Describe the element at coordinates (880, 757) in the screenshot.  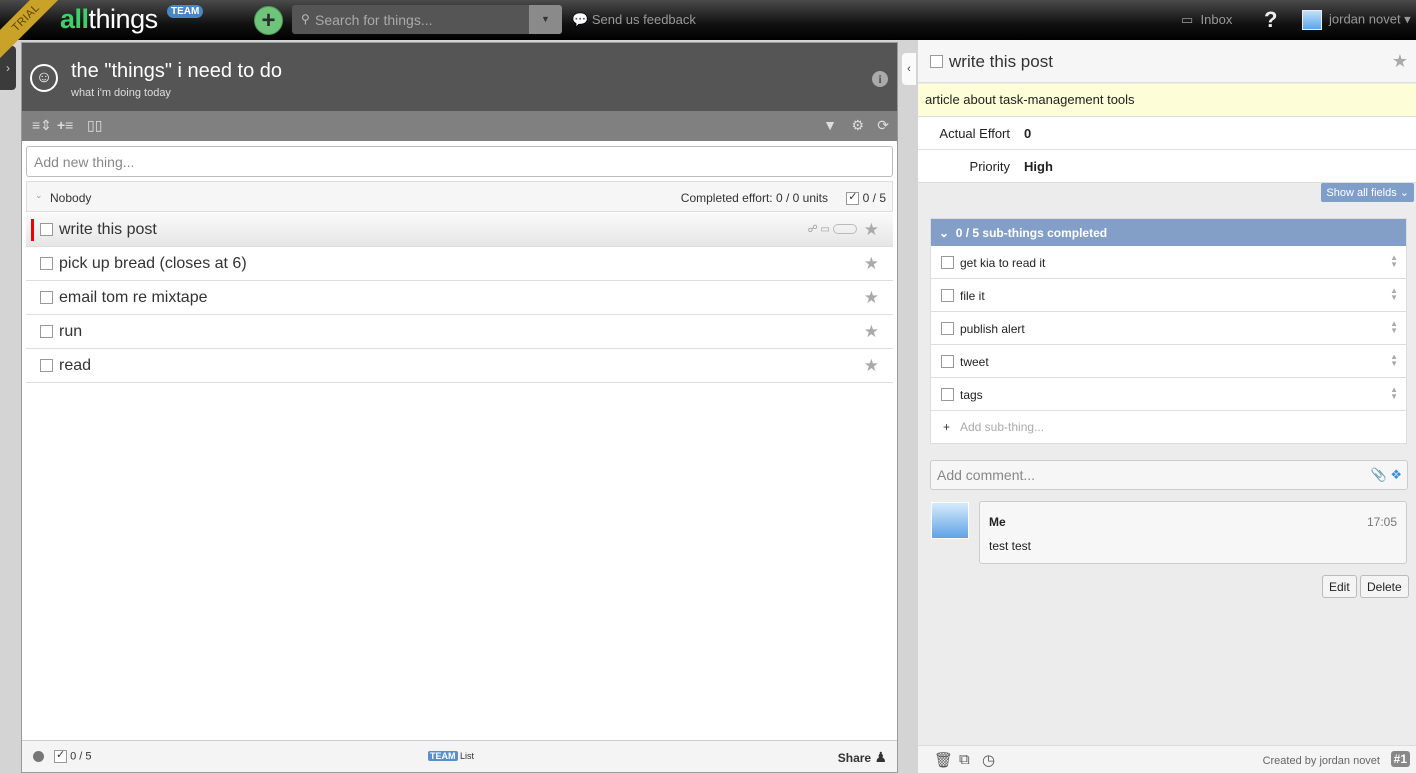
I see `people-icon: ♟` at that location.